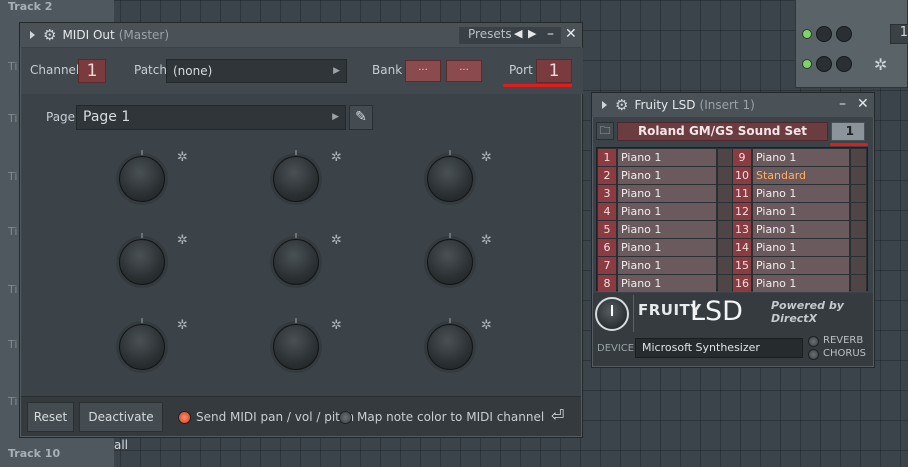  Describe the element at coordinates (50, 417) in the screenshot. I see `reset-button: Reset` at that location.